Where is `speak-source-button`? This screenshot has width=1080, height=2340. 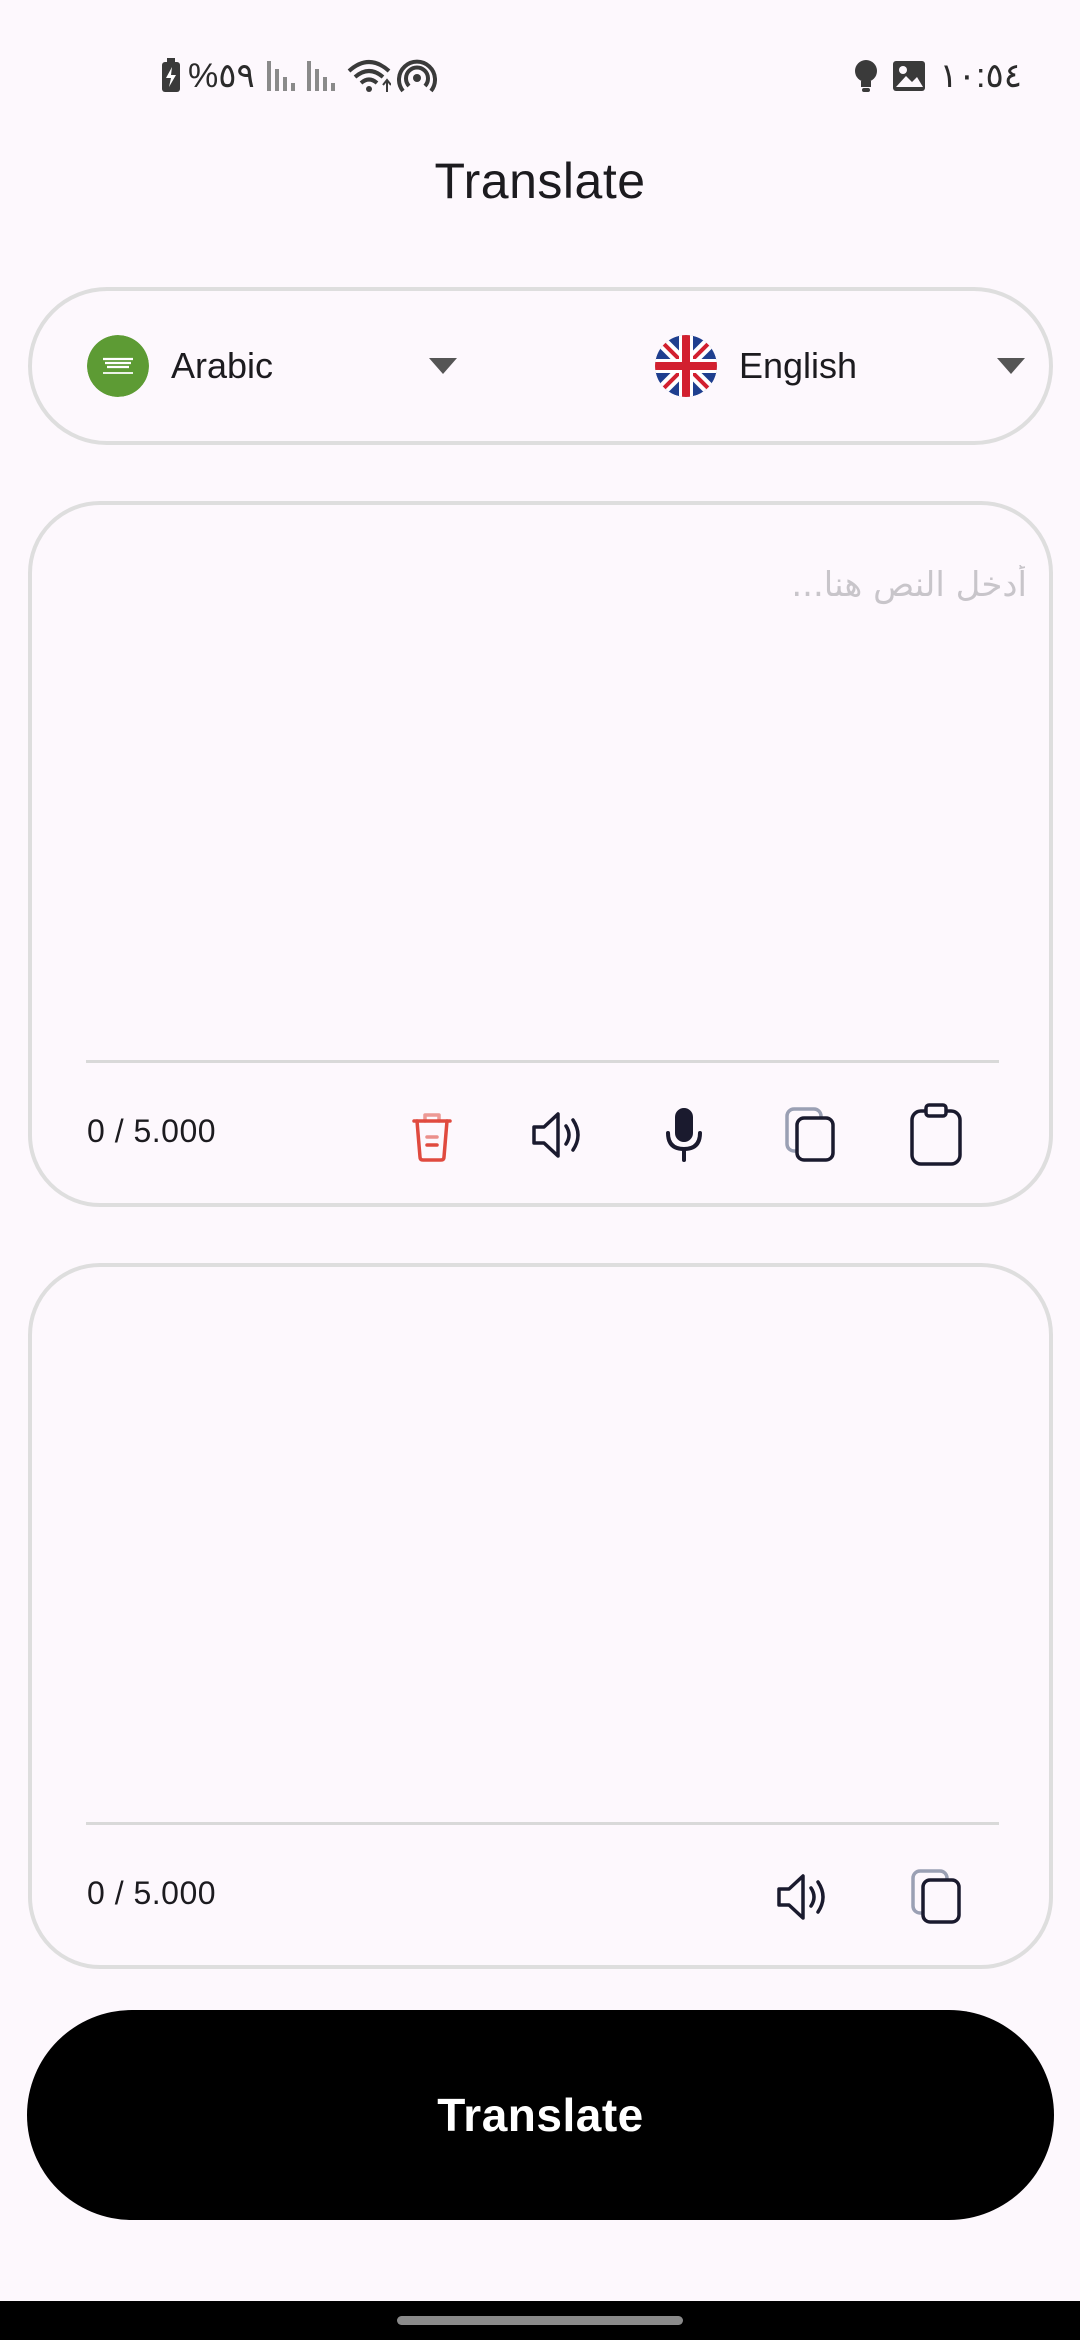
speak-source-button is located at coordinates (558, 1137).